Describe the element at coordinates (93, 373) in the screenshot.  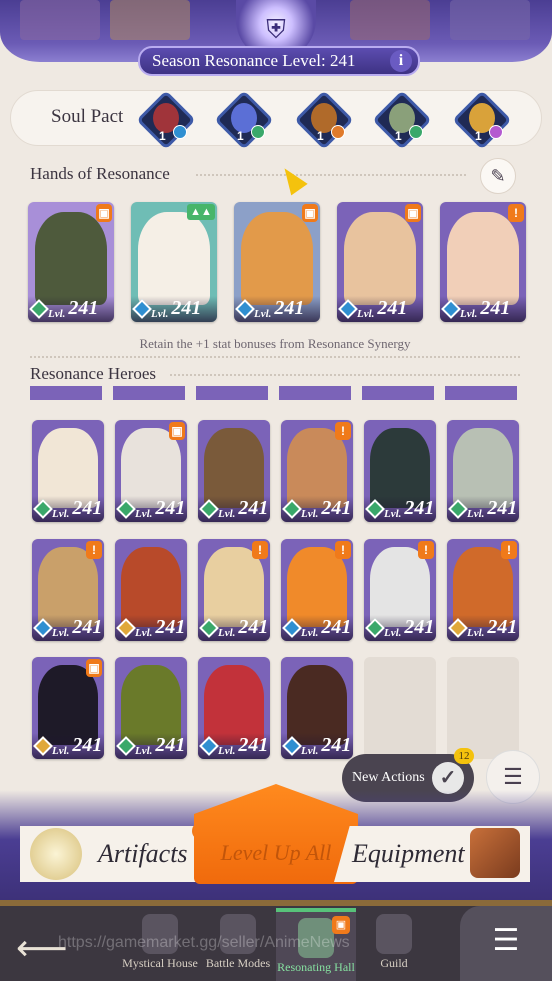
I see `resonance-heroes-title: Resonance Heroes` at that location.